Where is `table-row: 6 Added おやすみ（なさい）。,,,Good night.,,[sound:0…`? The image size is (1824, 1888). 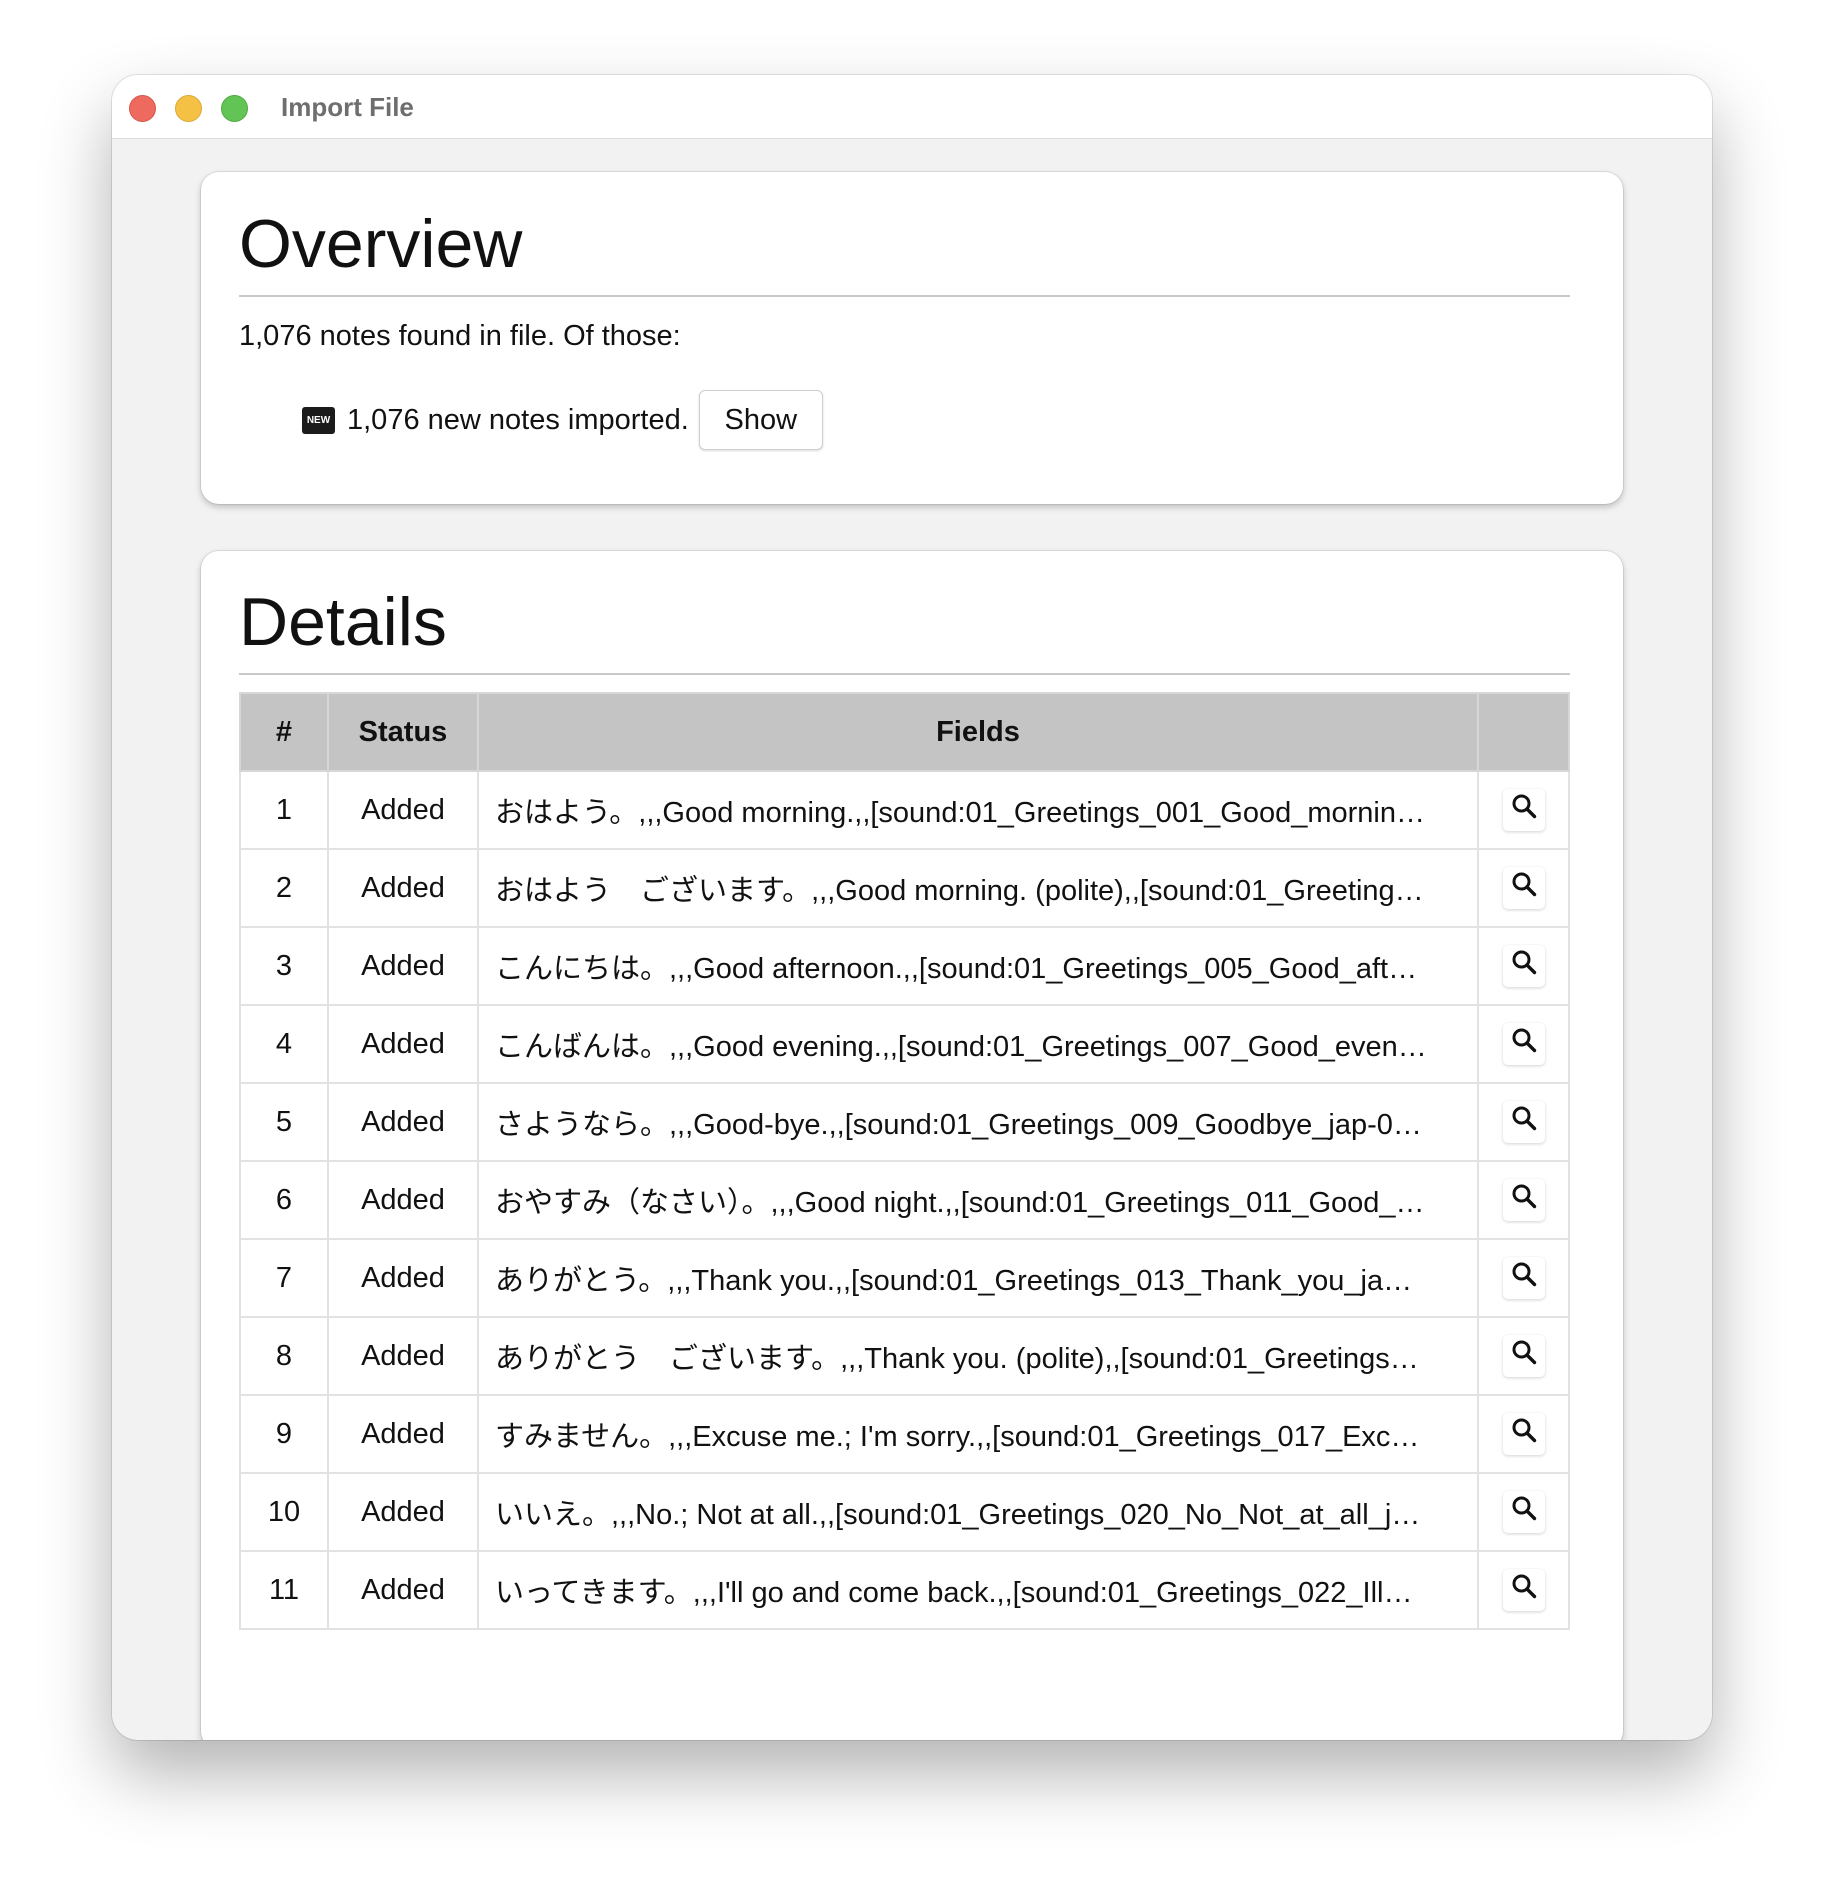 table-row: 6 Added おやすみ（なさい）。,,,Good night.,,[sound:0… is located at coordinates (904, 1200).